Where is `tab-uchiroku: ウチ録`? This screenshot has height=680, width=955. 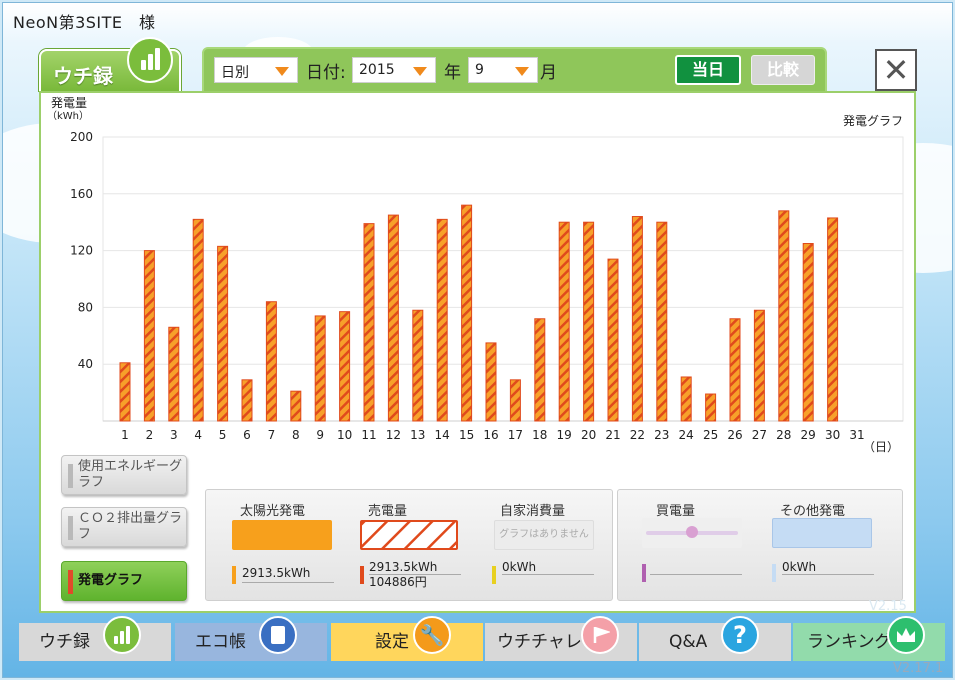
tab-uchiroku: ウチ録 is located at coordinates (110, 64).